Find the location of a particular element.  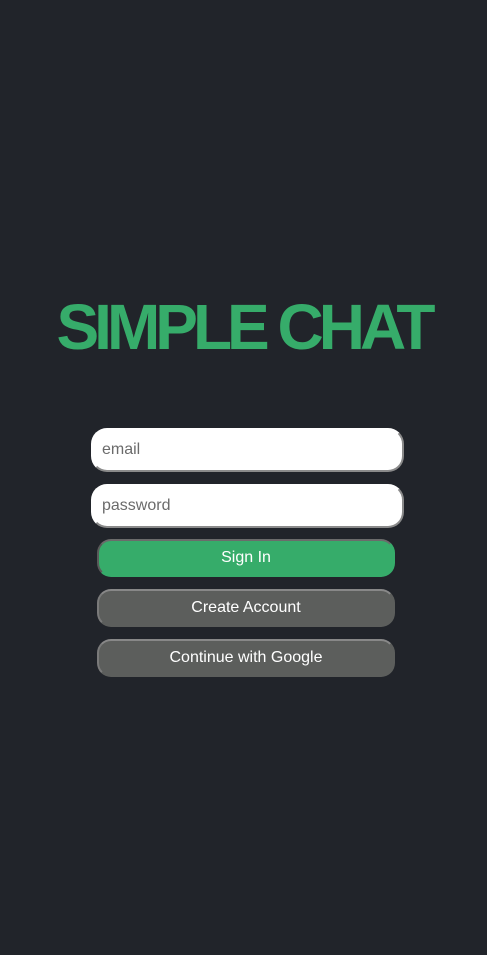

create-account-button: Create Account is located at coordinates (246, 608).